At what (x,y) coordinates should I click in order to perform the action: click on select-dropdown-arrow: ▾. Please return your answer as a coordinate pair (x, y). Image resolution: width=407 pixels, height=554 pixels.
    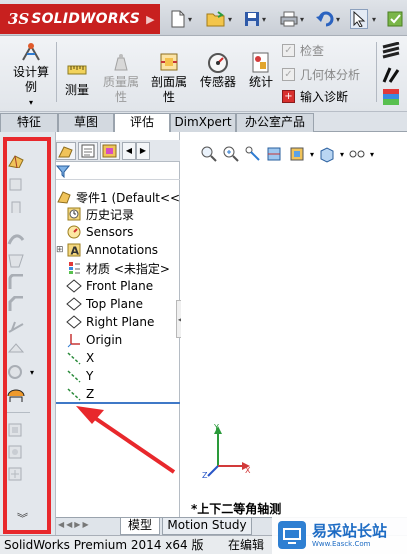
    Looking at the image, I should click on (373, 19).